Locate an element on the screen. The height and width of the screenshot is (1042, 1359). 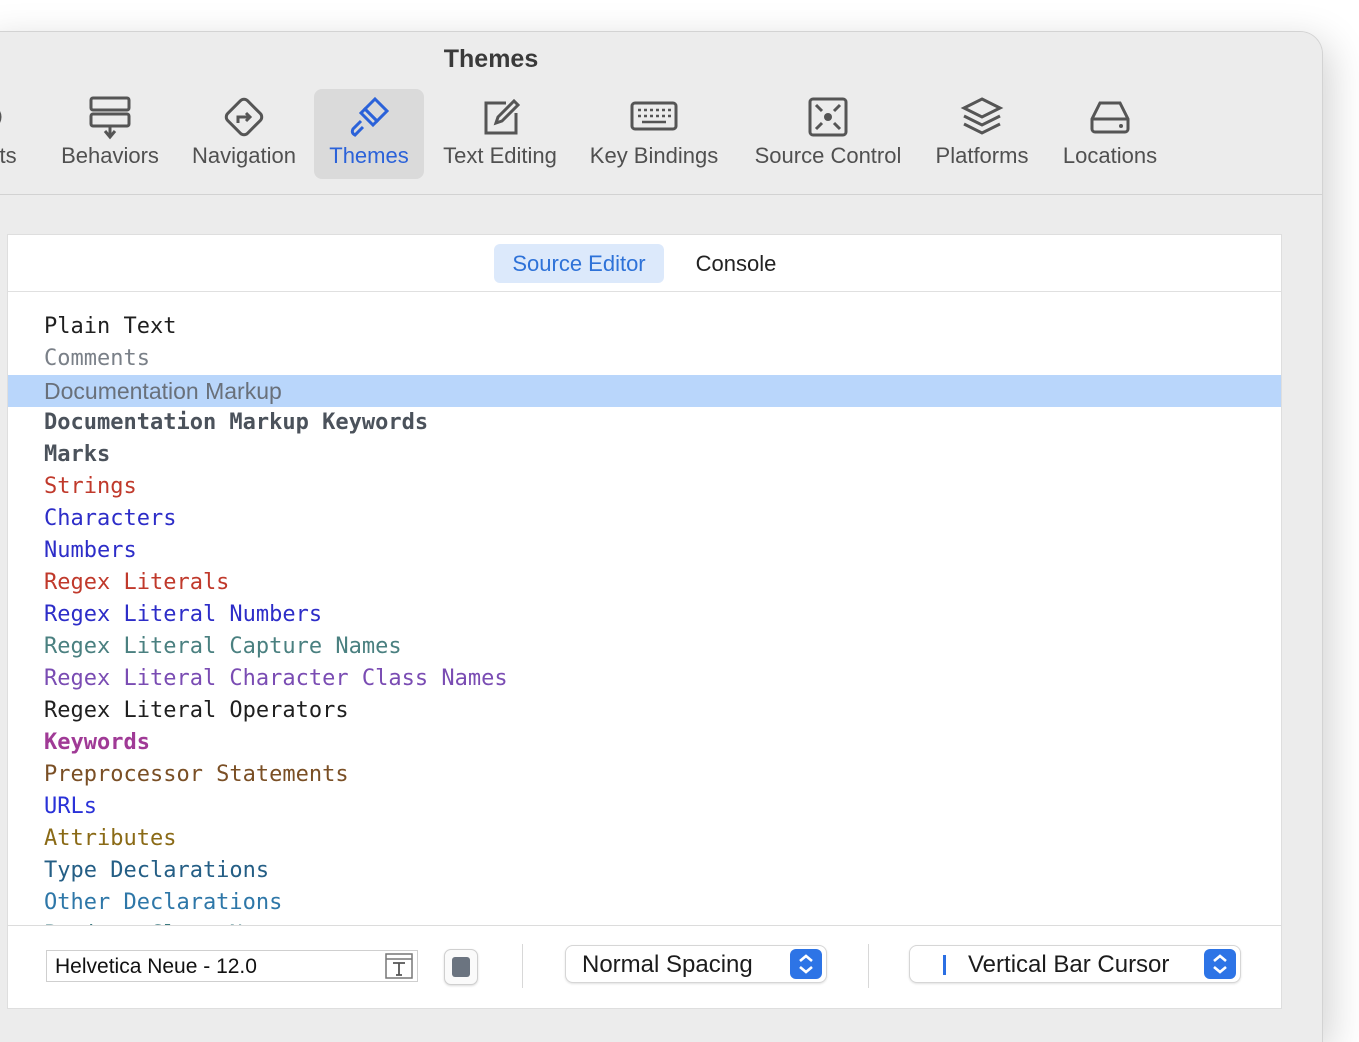
font-field: Helvetica Neue - 12.0 is located at coordinates (232, 966).